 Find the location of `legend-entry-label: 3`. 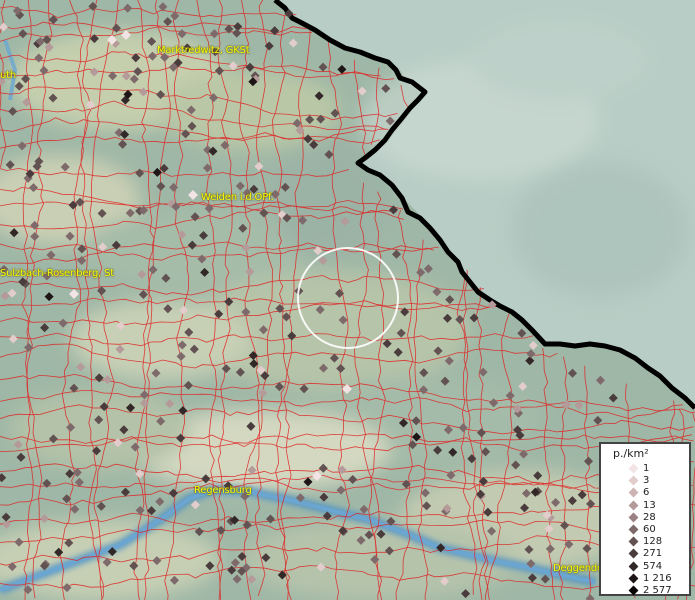

legend-entry-label: 3 is located at coordinates (646, 481).